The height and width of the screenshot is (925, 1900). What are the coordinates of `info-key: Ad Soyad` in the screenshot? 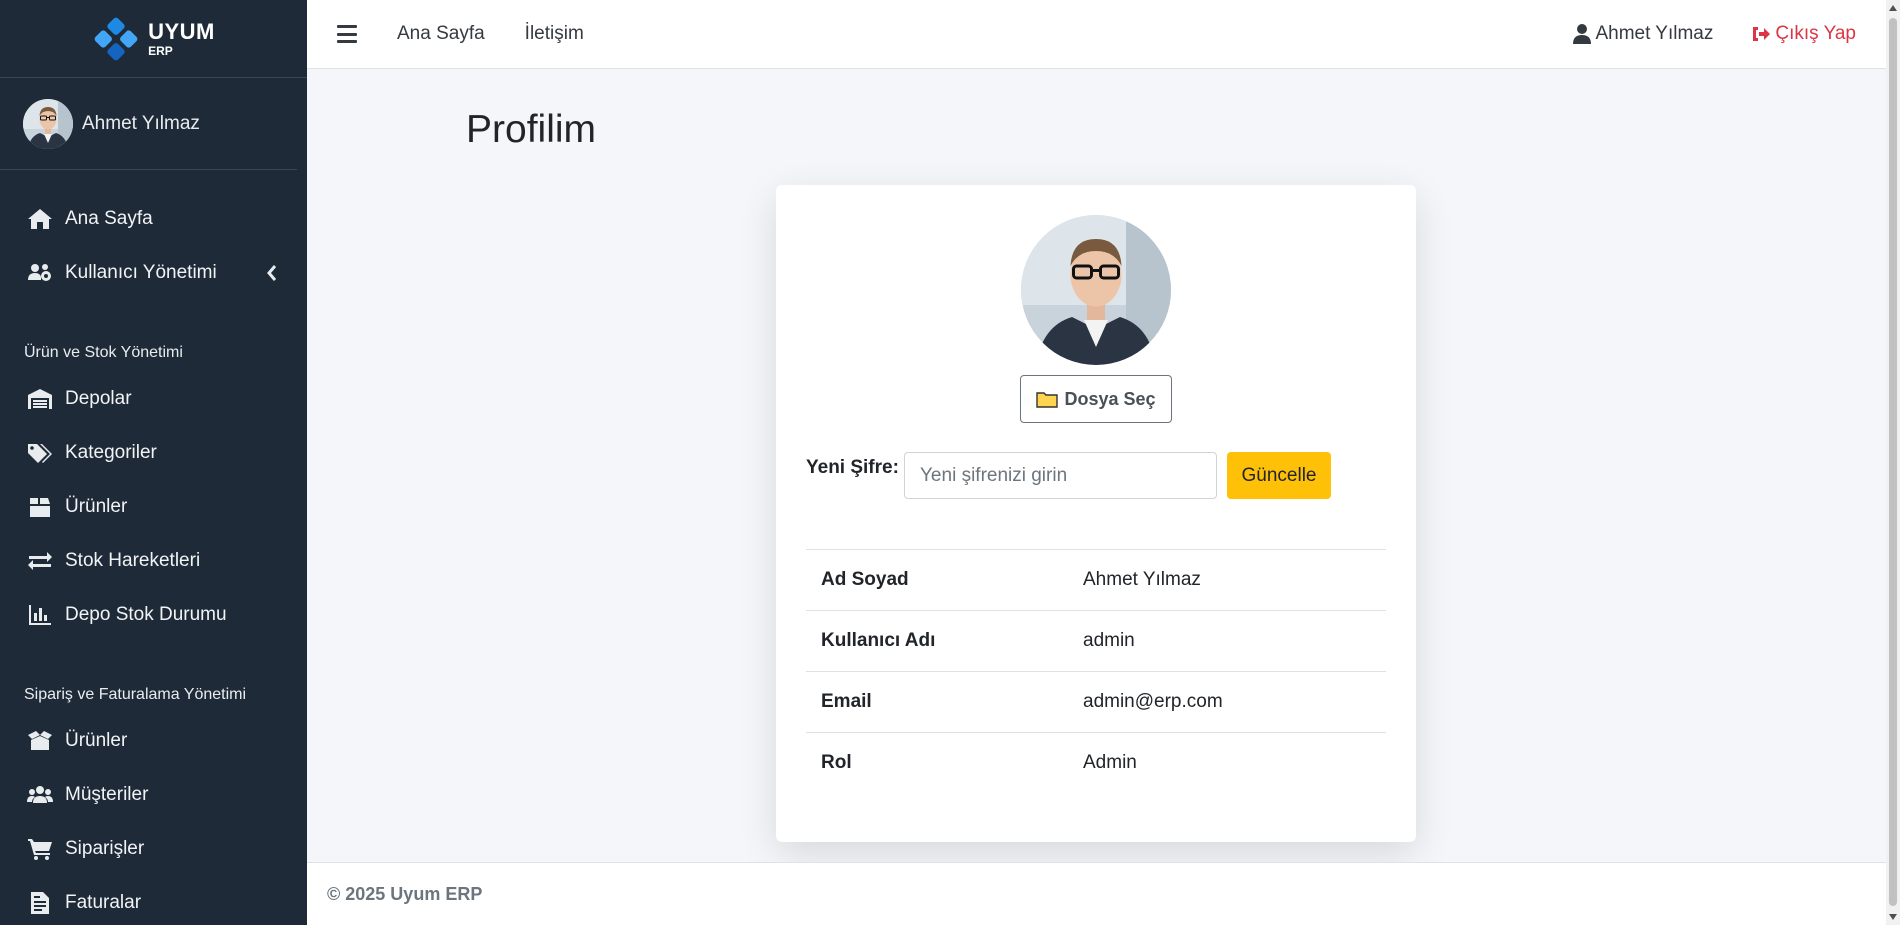 It's located at (865, 579).